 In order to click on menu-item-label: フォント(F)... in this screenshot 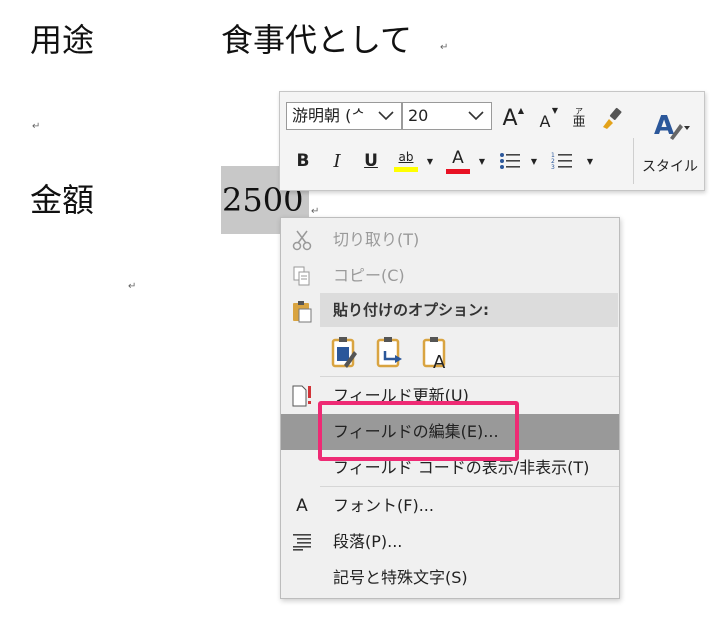, I will do `click(383, 505)`.